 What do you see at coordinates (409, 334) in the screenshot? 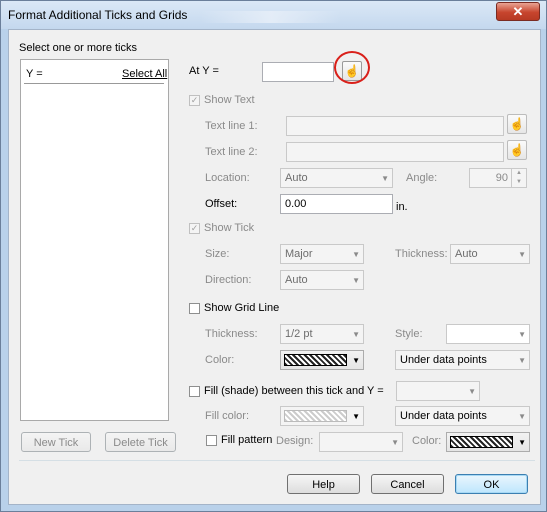
I see `grid-style-label: Style:` at bounding box center [409, 334].